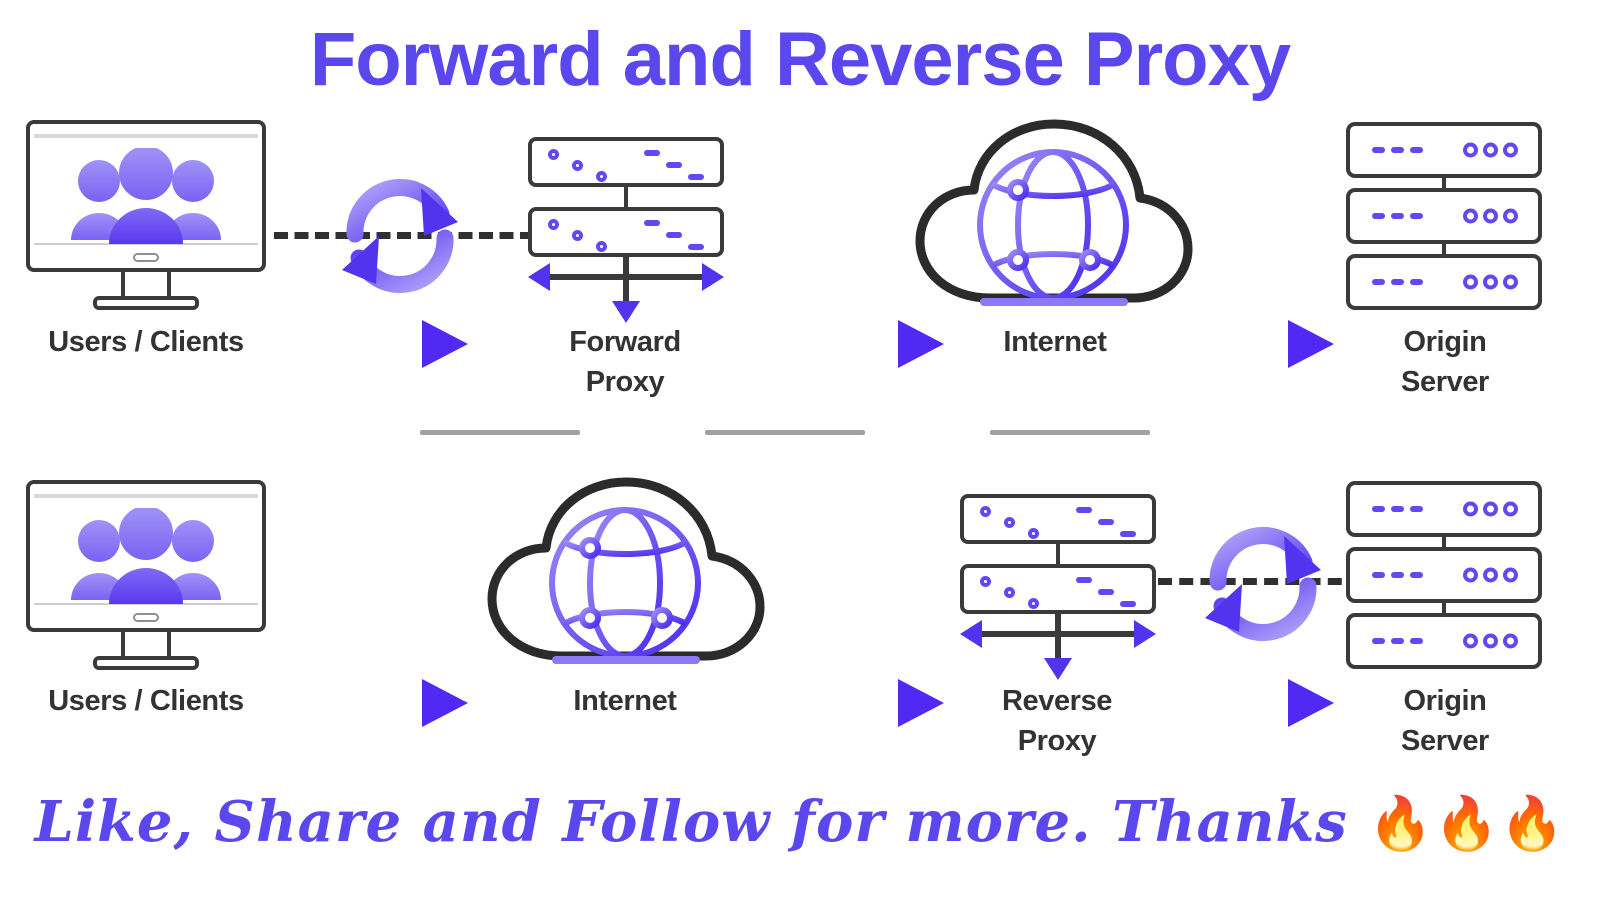 Image resolution: width=1600 pixels, height=900 pixels. I want to click on sync-arrows-icon-row1, so click(400, 236).